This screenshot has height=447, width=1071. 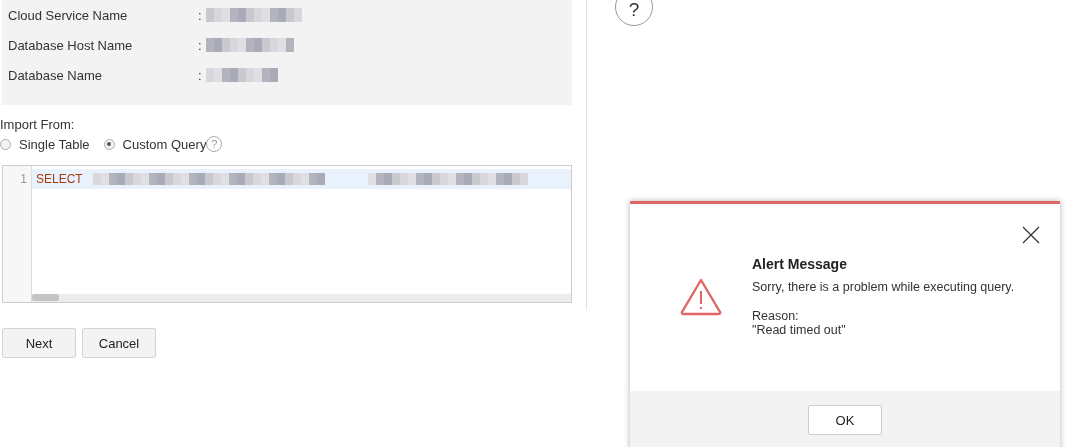 I want to click on close-icon, so click(x=1031, y=235).